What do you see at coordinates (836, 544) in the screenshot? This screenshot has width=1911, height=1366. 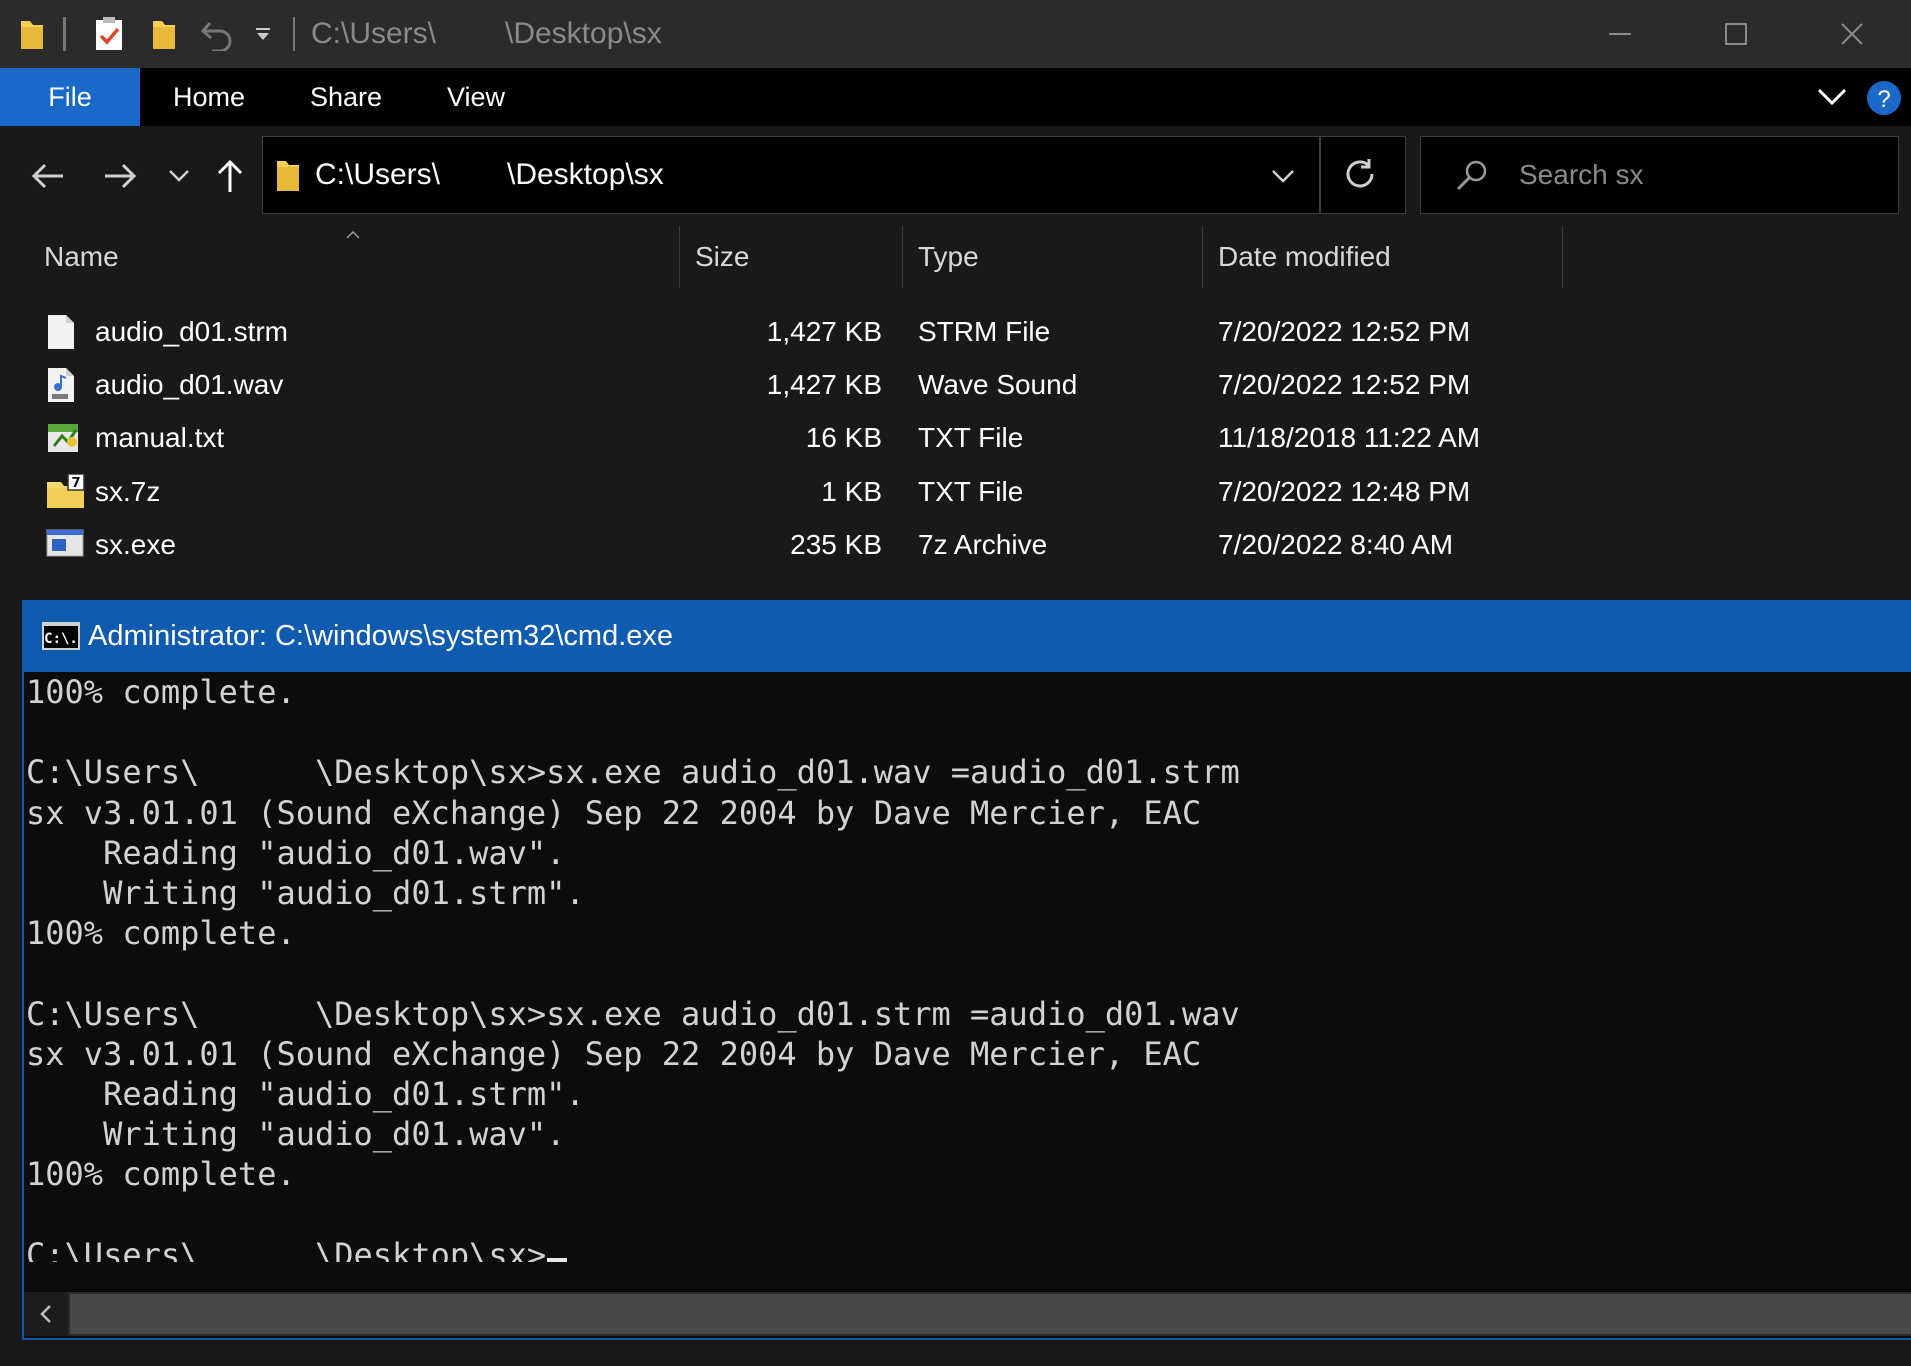 I see `file-size: 235 KB` at bounding box center [836, 544].